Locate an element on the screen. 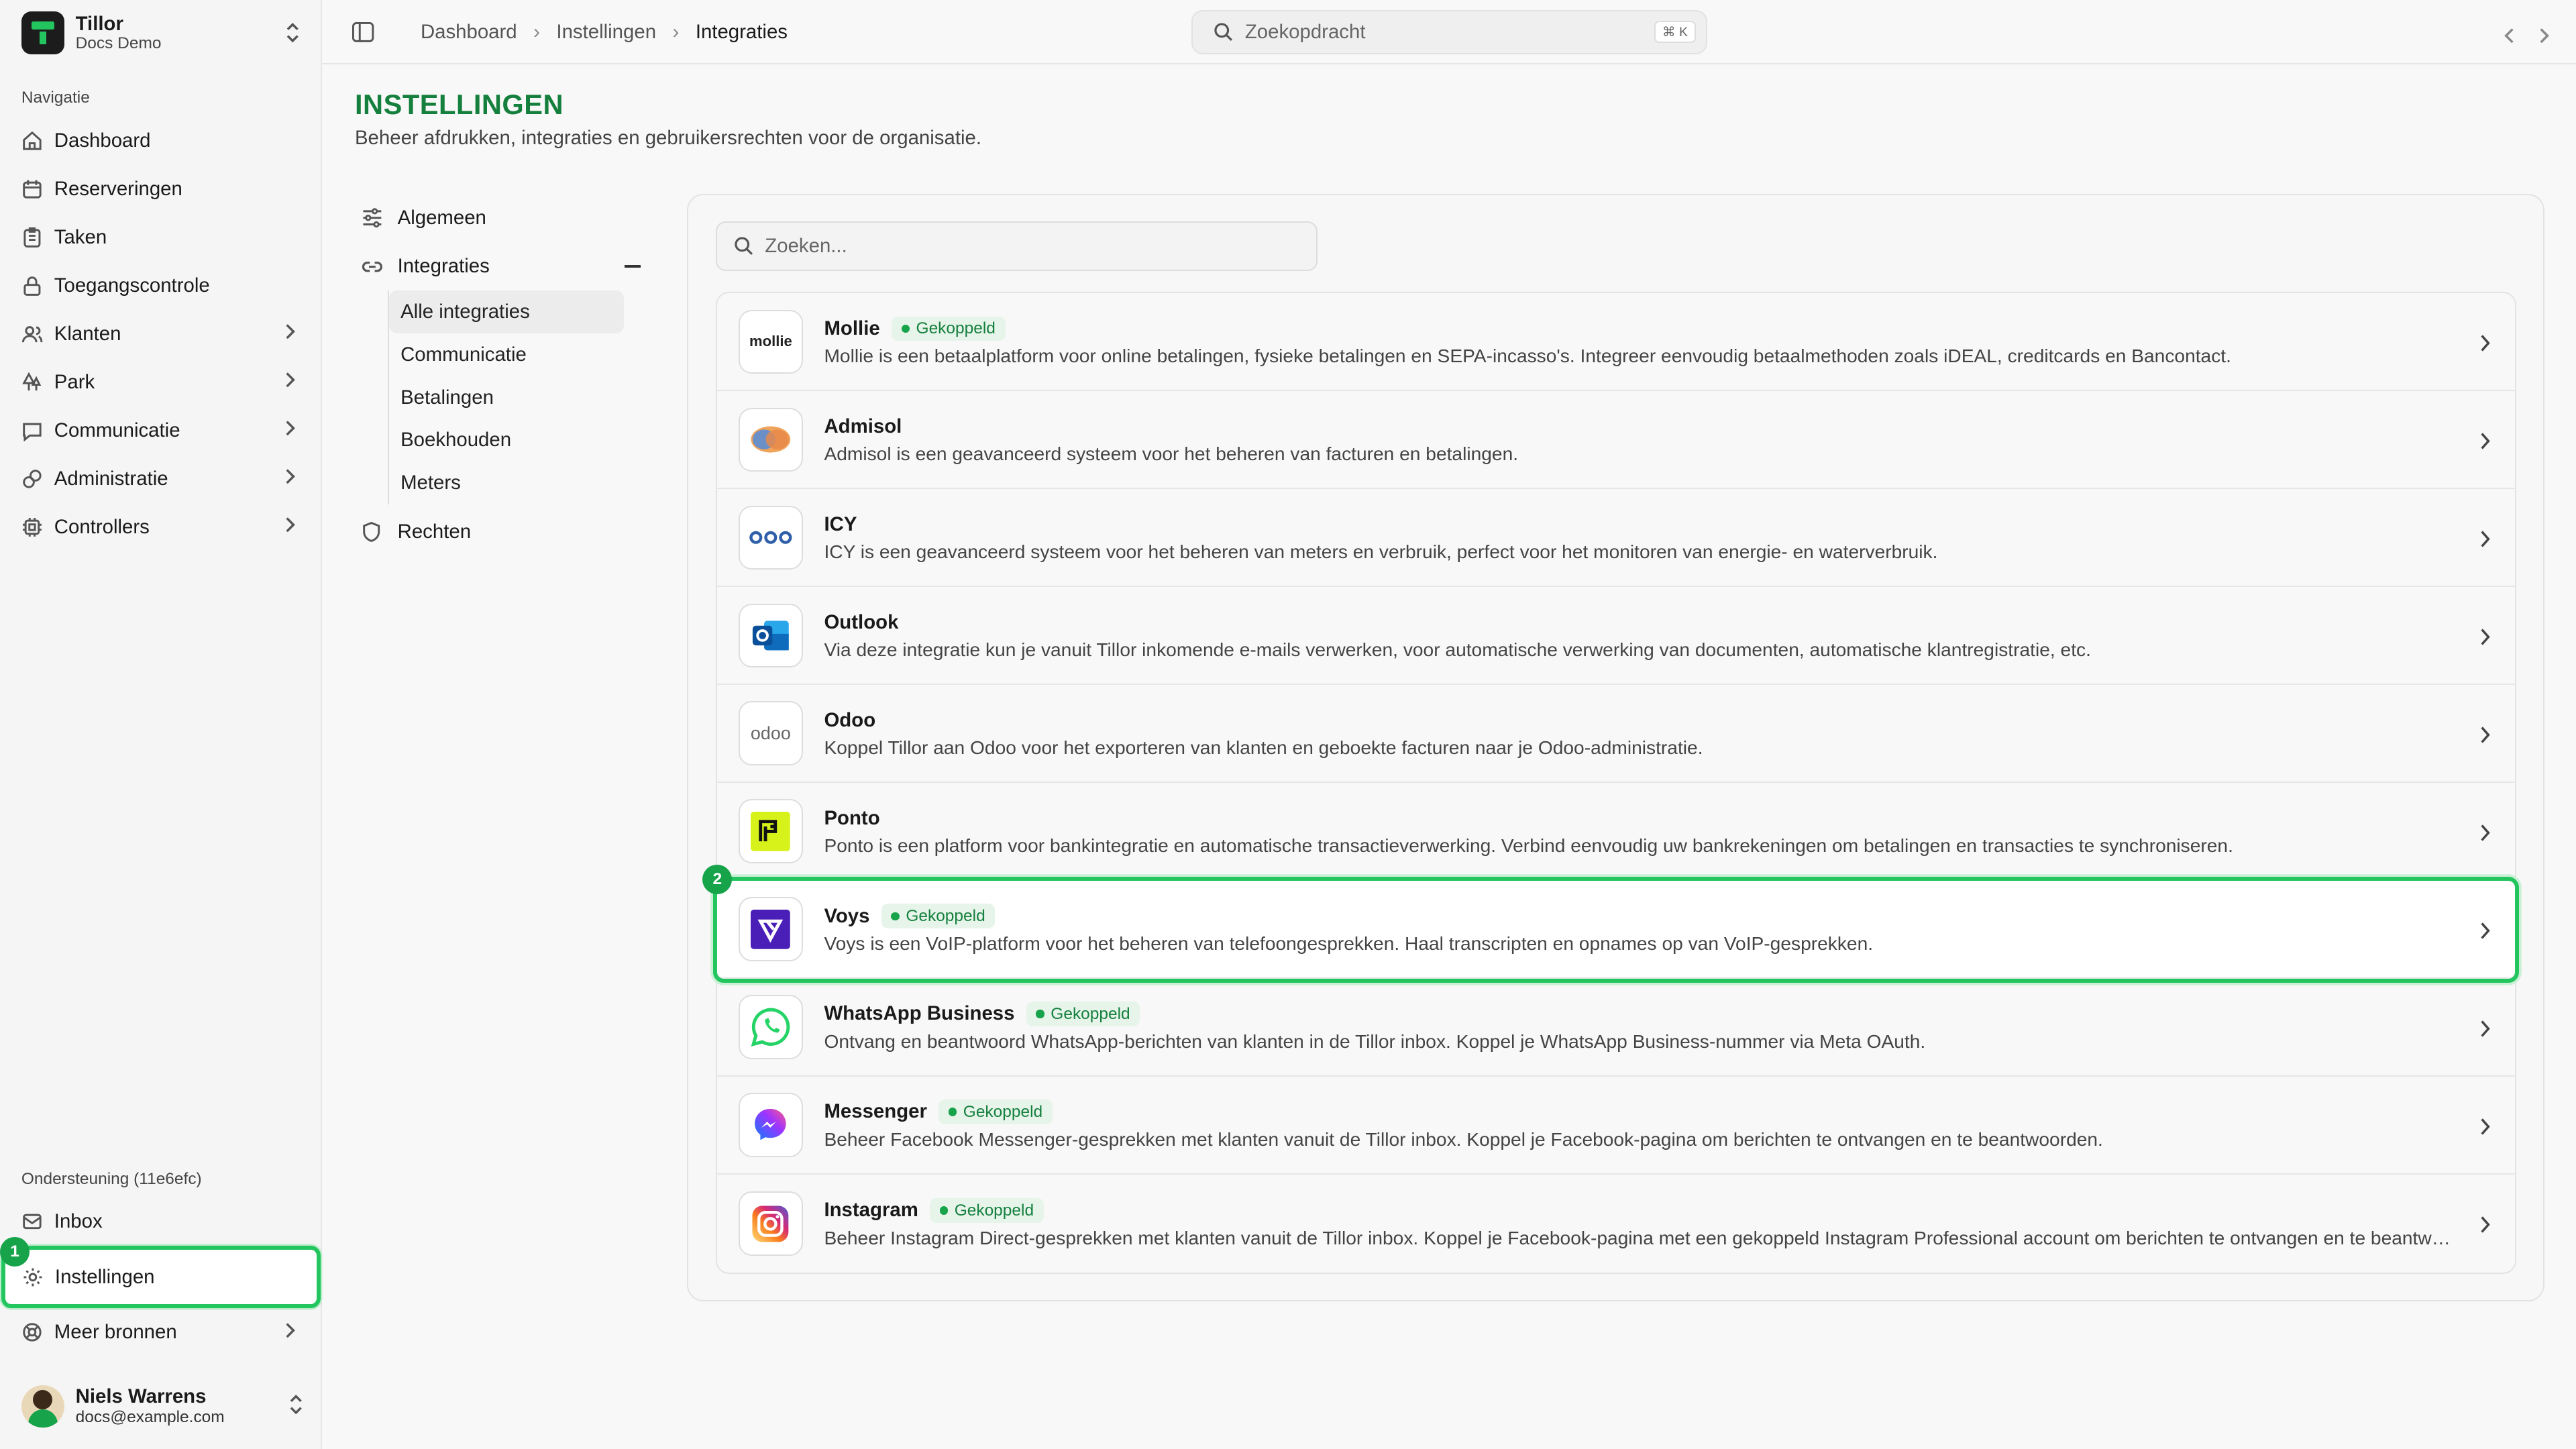 The width and height of the screenshot is (2576, 1449). nav-item-instellingen: Instellingen is located at coordinates (161, 1277).